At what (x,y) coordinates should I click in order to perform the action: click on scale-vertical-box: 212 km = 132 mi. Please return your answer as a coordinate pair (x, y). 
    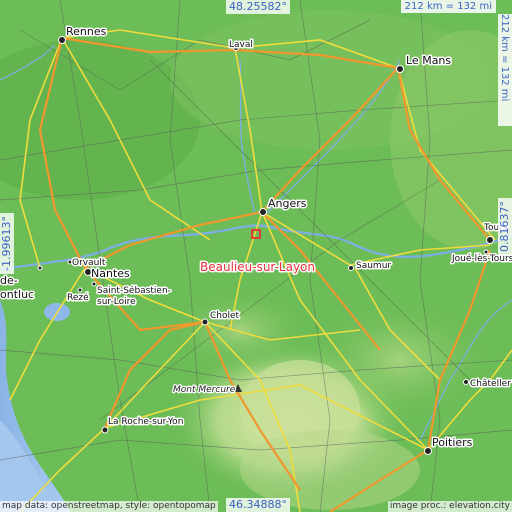
    Looking at the image, I should click on (505, 70).